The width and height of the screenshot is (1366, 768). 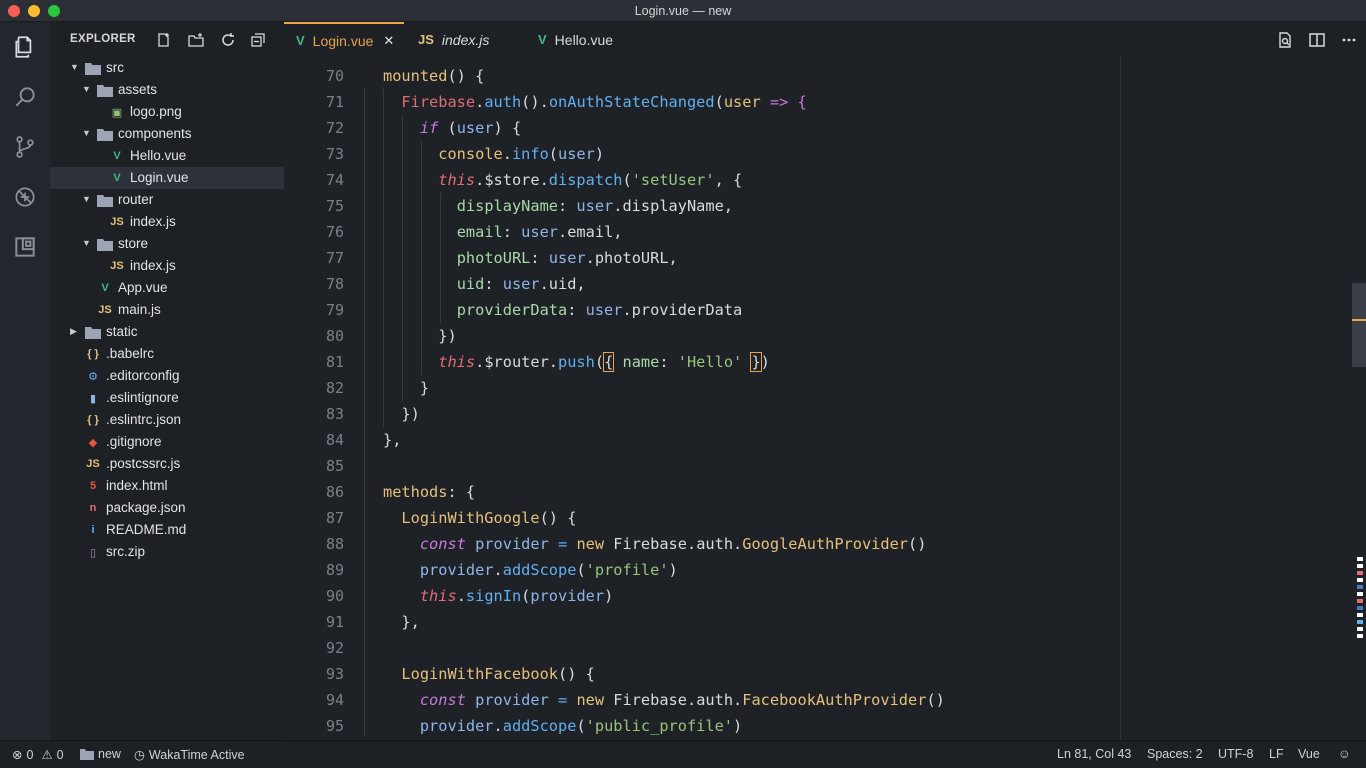 What do you see at coordinates (1359, 325) in the screenshot?
I see `vertical-scrollbar` at bounding box center [1359, 325].